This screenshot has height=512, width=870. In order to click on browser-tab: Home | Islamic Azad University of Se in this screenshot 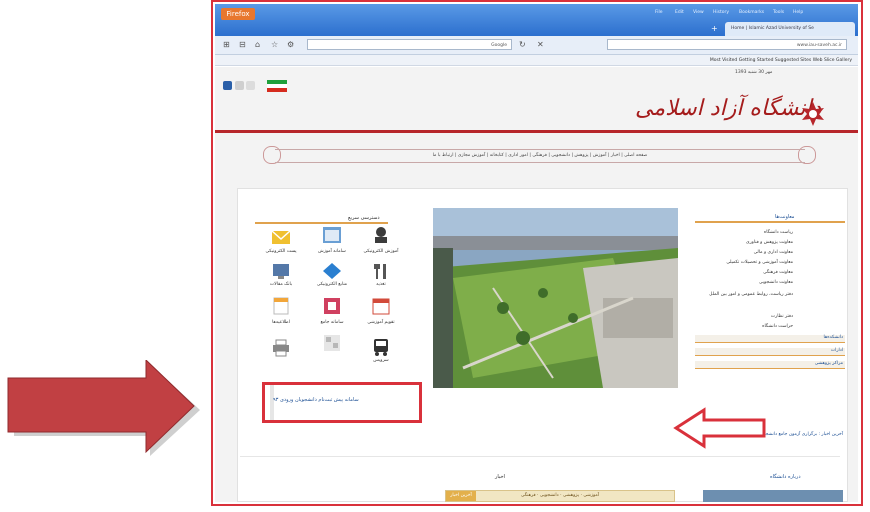, I will do `click(790, 29)`.